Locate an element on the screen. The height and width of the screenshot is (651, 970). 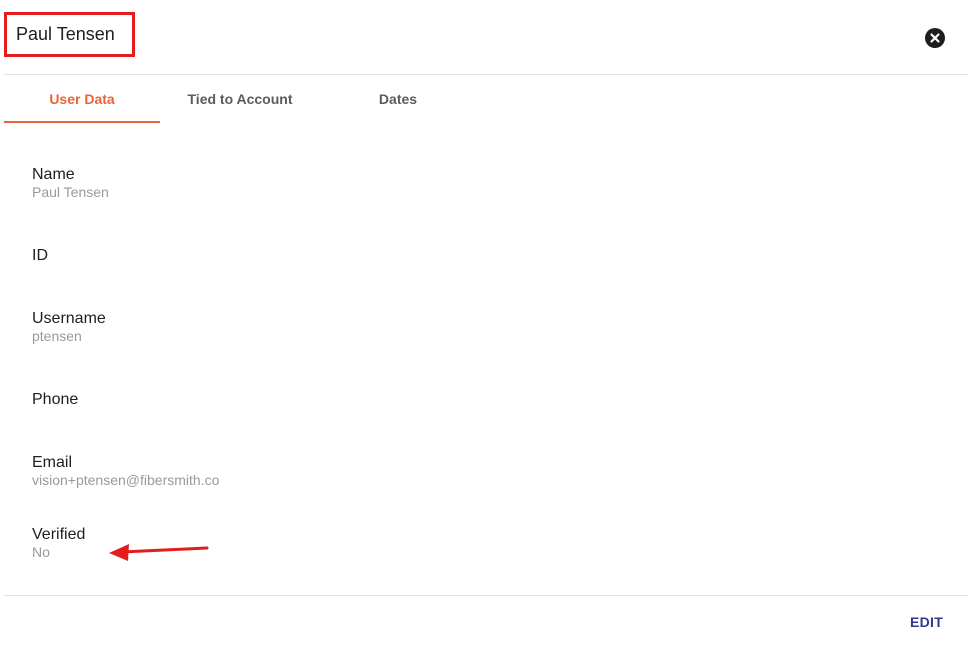
field-id: ID is located at coordinates (232, 256).